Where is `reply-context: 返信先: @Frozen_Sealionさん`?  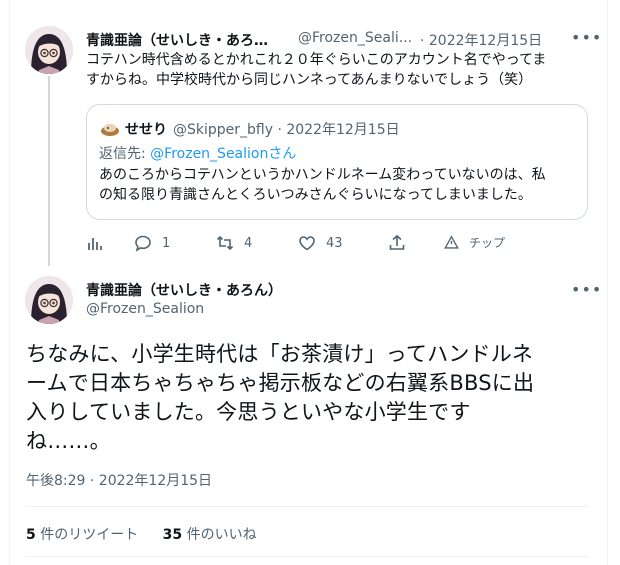
reply-context: 返信先: @Frozen_Sealionさん is located at coordinates (197, 153).